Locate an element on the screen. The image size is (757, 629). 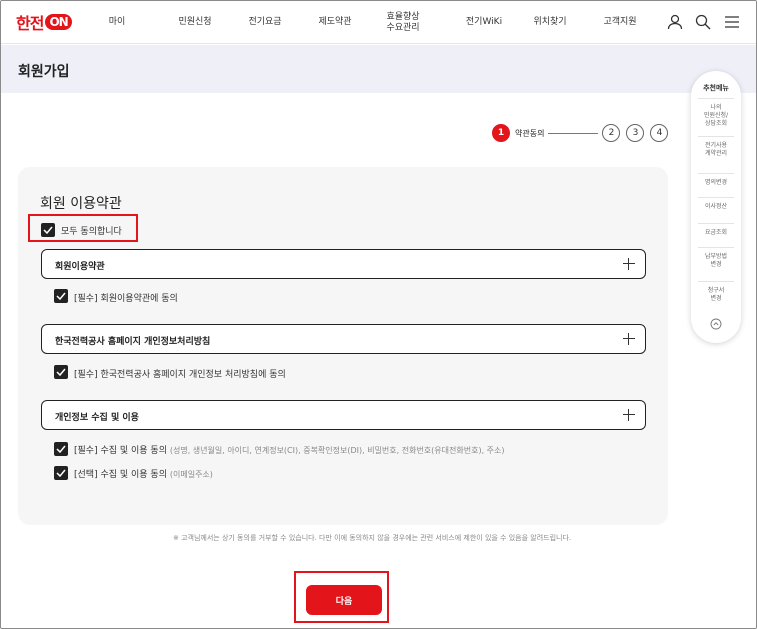
checkbox-member-terms is located at coordinates (61, 296).